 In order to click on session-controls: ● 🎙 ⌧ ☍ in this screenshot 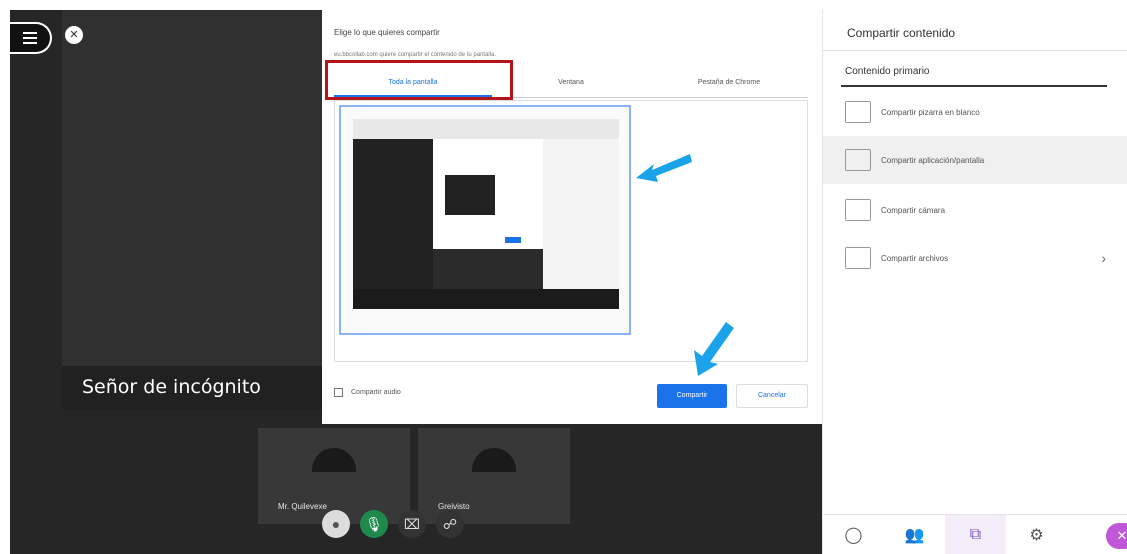, I will do `click(393, 524)`.